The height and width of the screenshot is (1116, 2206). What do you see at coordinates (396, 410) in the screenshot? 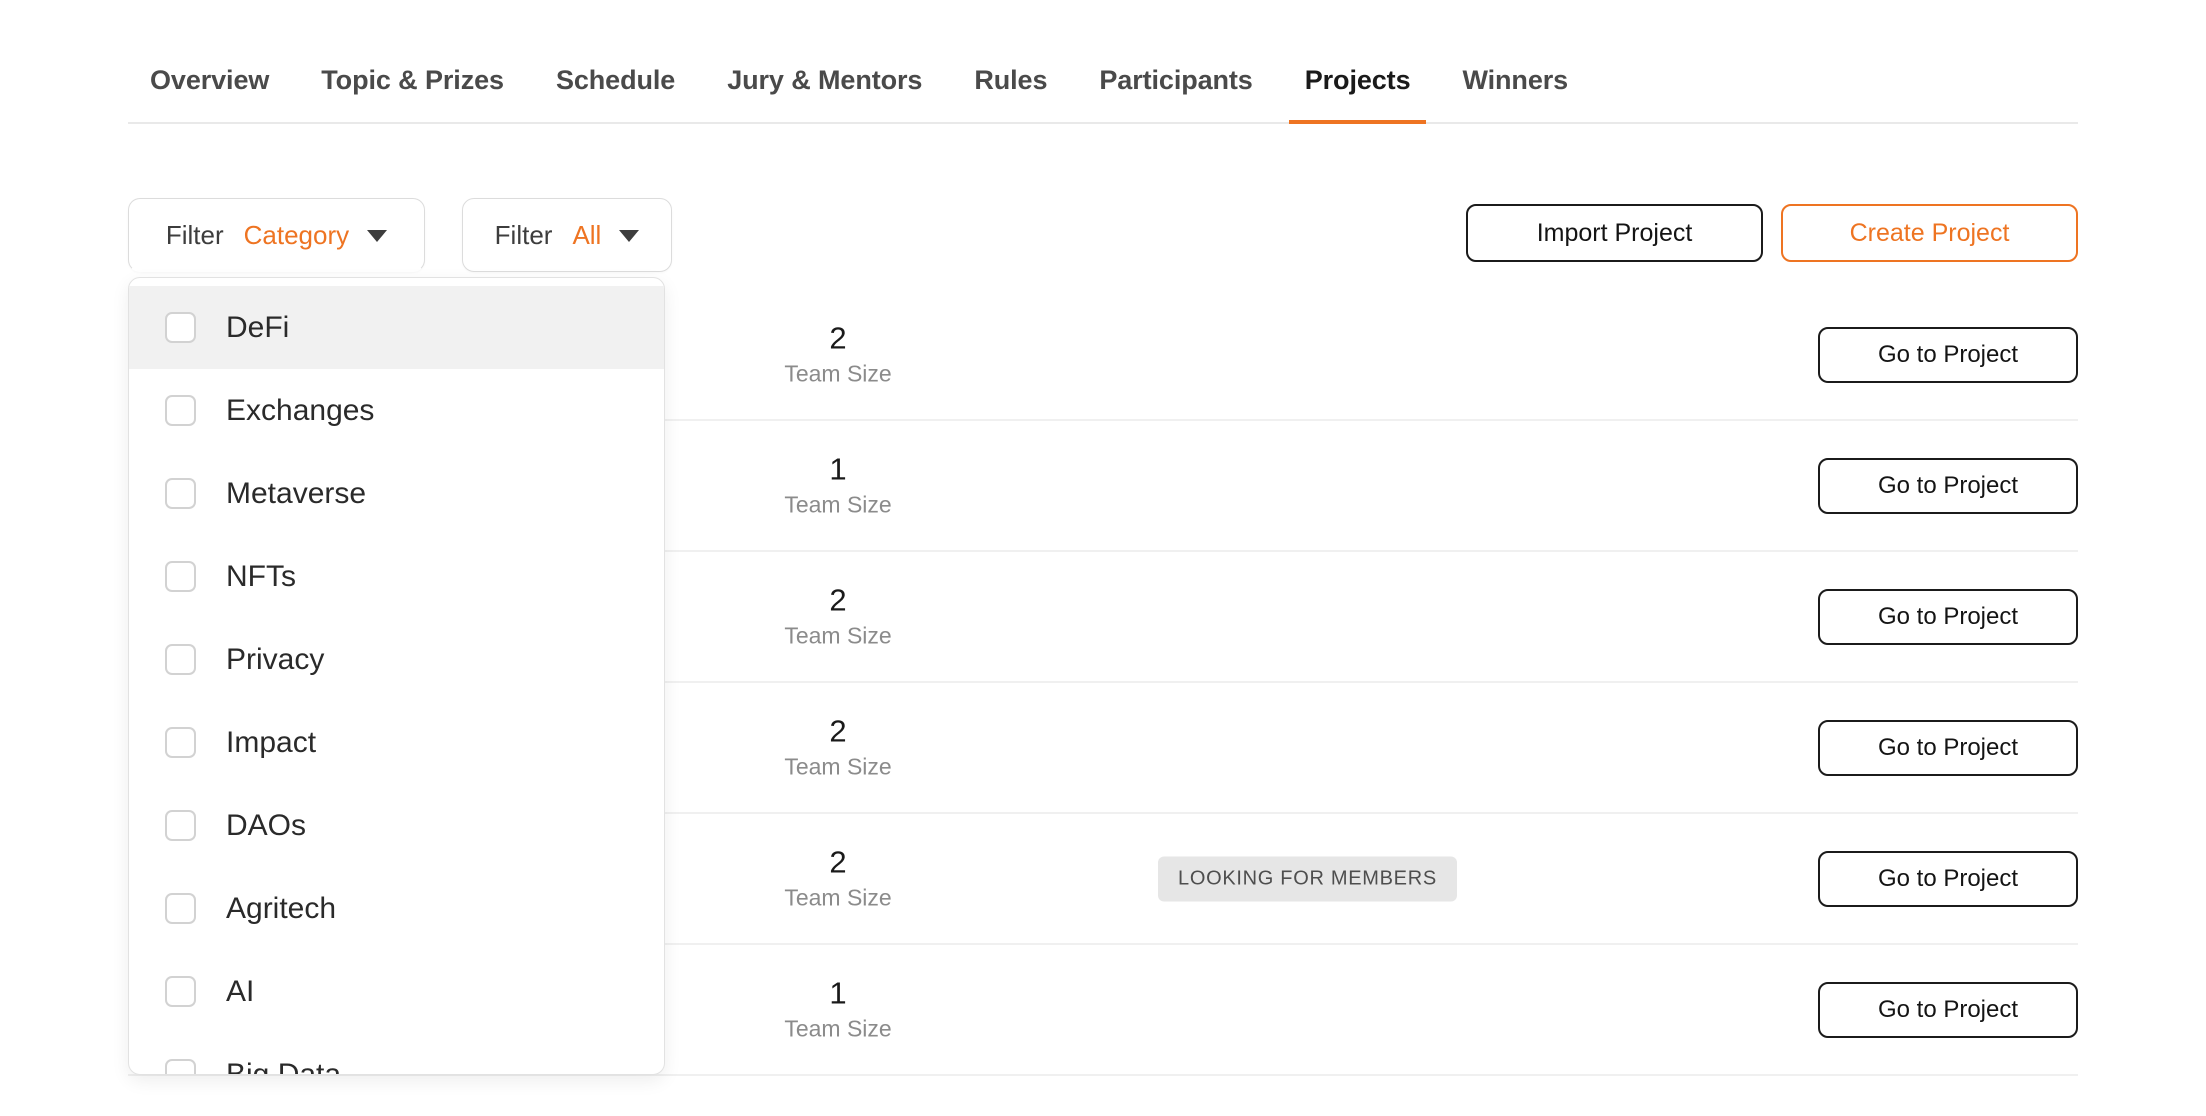
I see `category-option-exchanges: Exchanges` at bounding box center [396, 410].